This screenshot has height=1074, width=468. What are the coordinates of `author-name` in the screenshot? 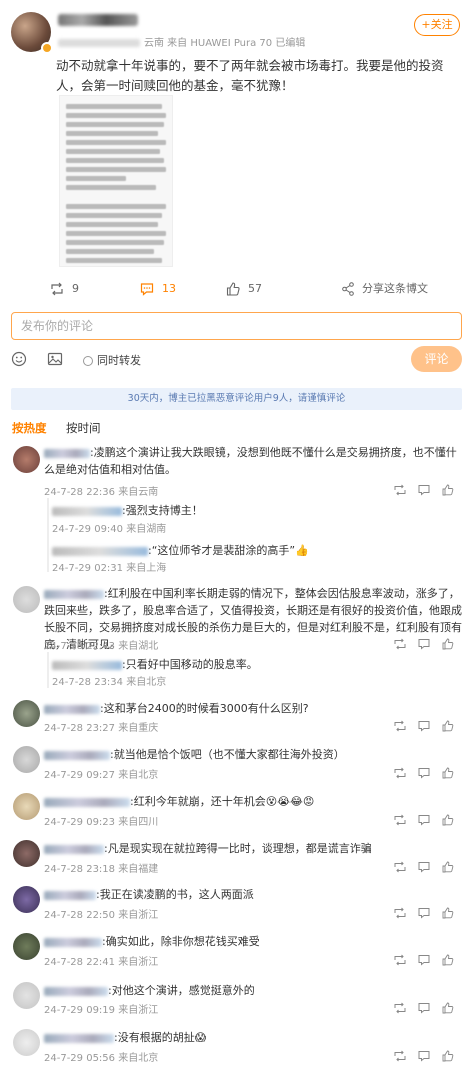 It's located at (98, 20).